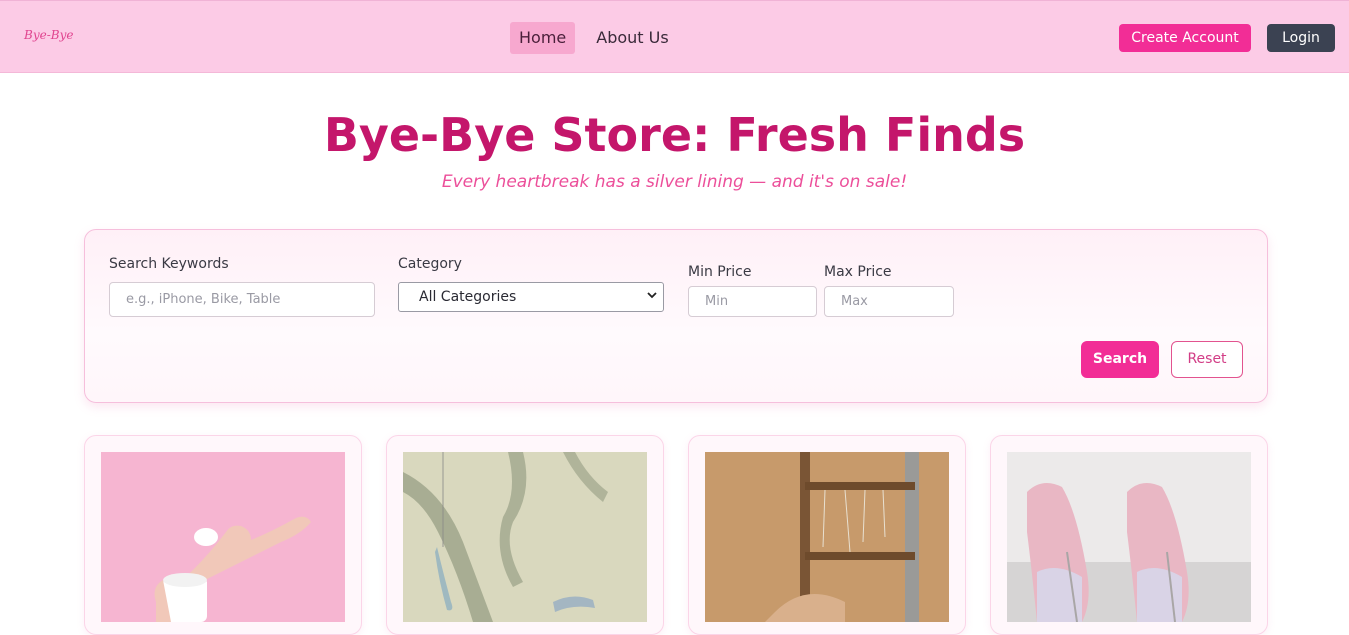 The height and width of the screenshot is (635, 1349). What do you see at coordinates (1301, 38) in the screenshot?
I see `login-button: Login` at bounding box center [1301, 38].